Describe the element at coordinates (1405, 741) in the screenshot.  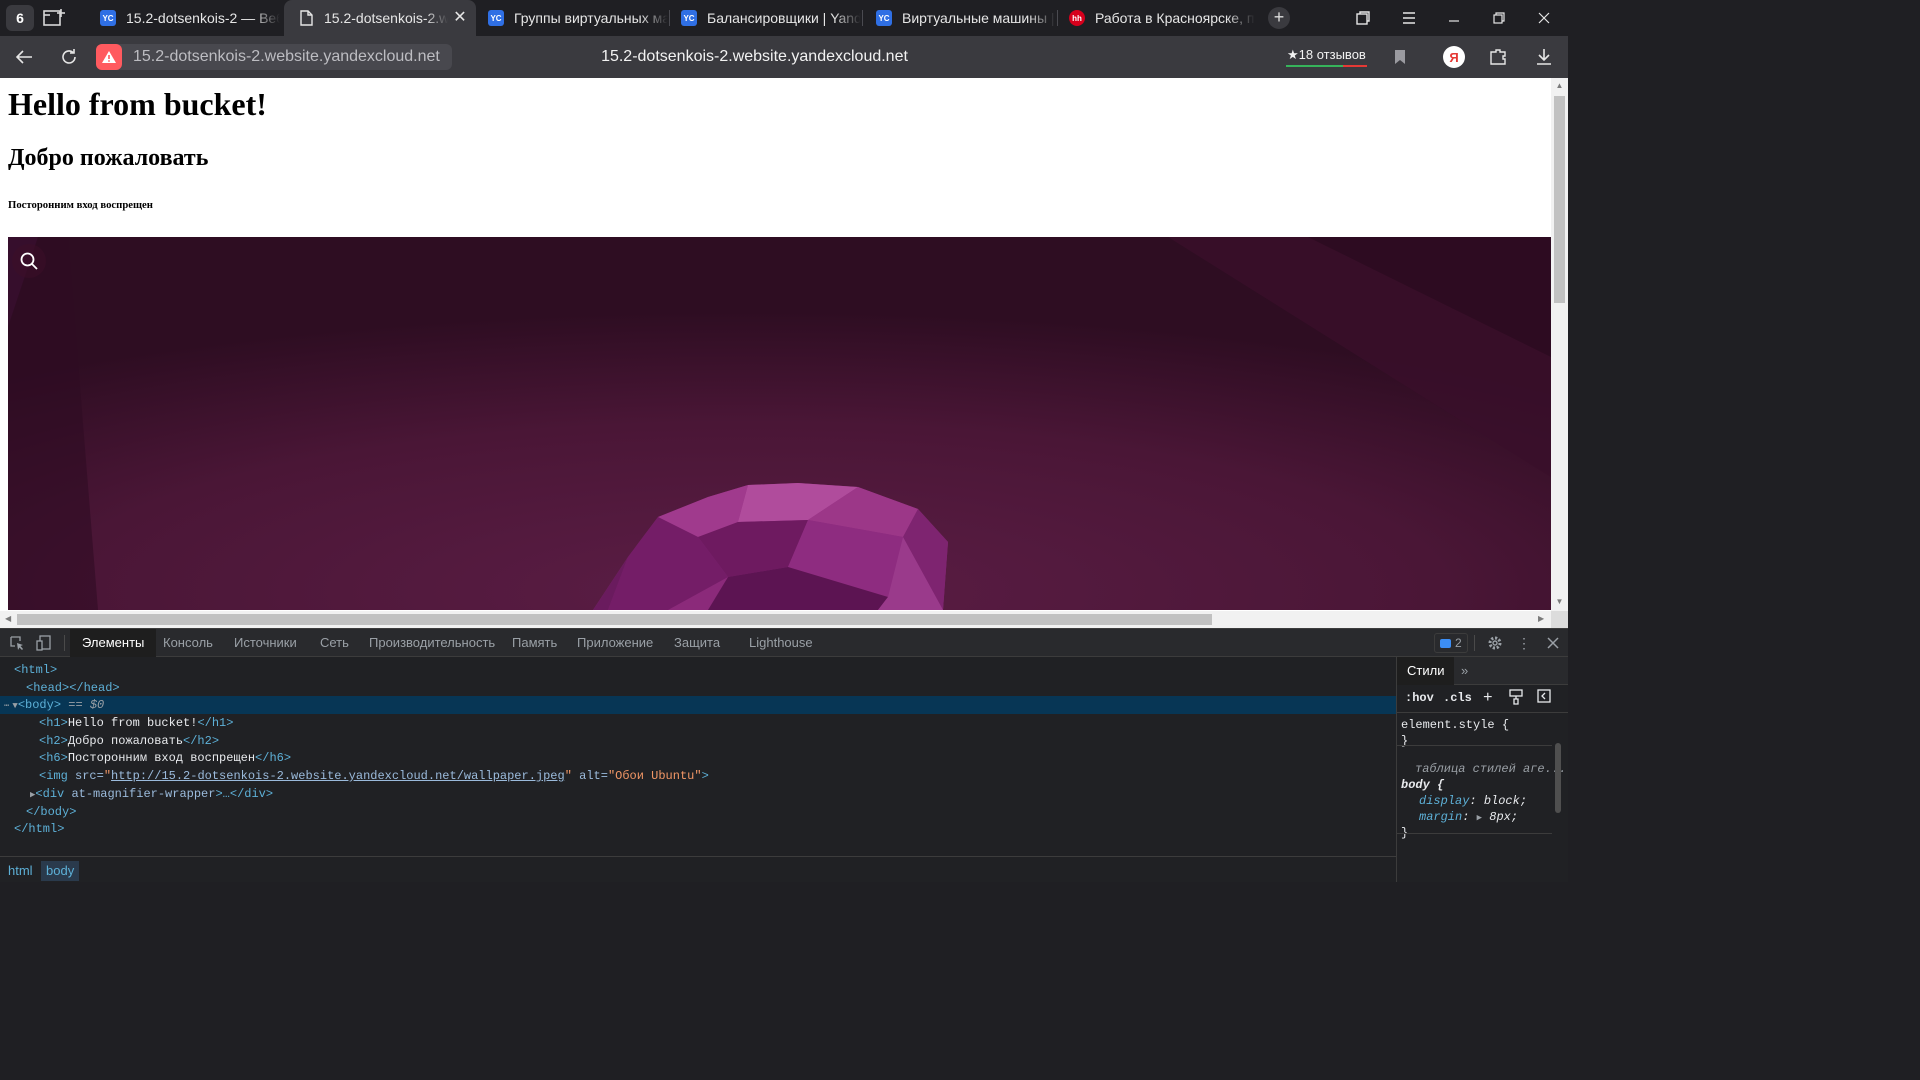
I see `rule-close-brace: }` at that location.